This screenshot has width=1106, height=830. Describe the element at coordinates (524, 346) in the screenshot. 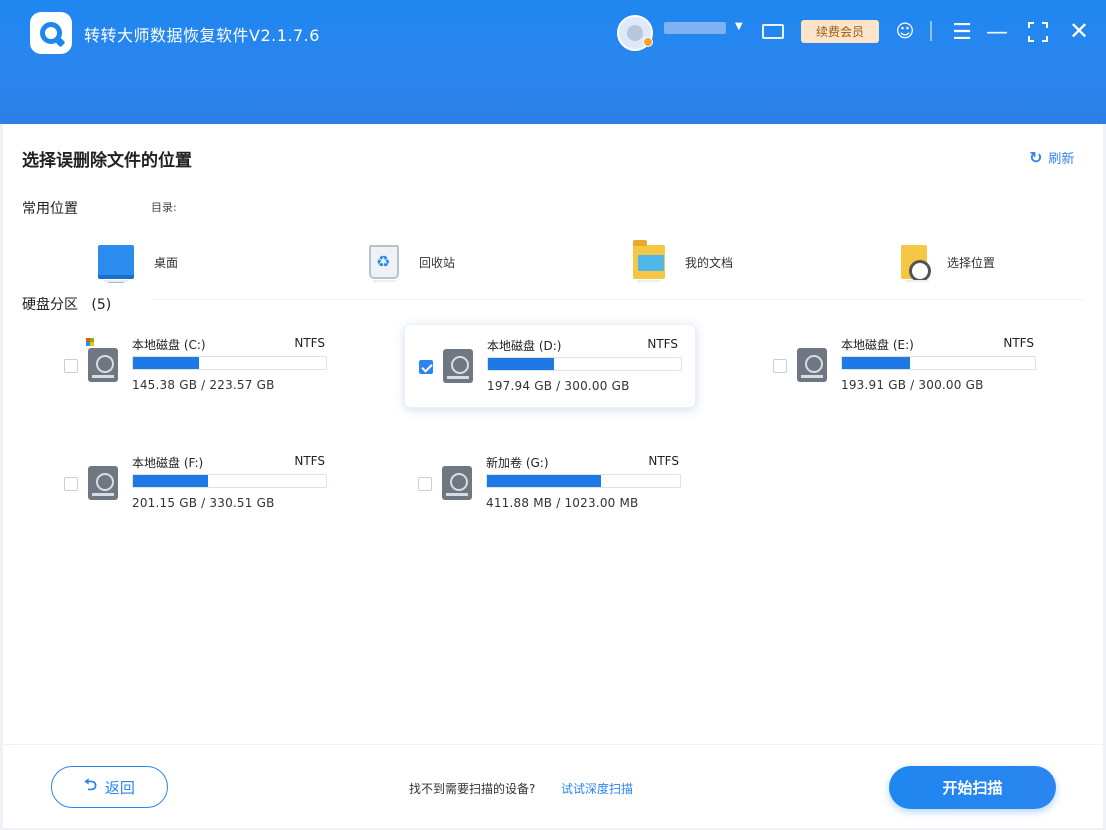

I see `disk-name: 本地磁盘 (D:)` at that location.